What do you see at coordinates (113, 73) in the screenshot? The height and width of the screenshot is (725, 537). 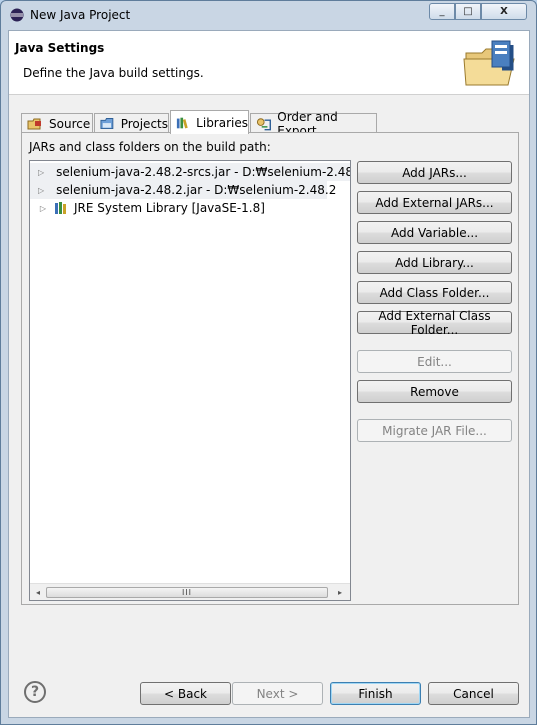 I see `page-description: Define the Java build settings.` at bounding box center [113, 73].